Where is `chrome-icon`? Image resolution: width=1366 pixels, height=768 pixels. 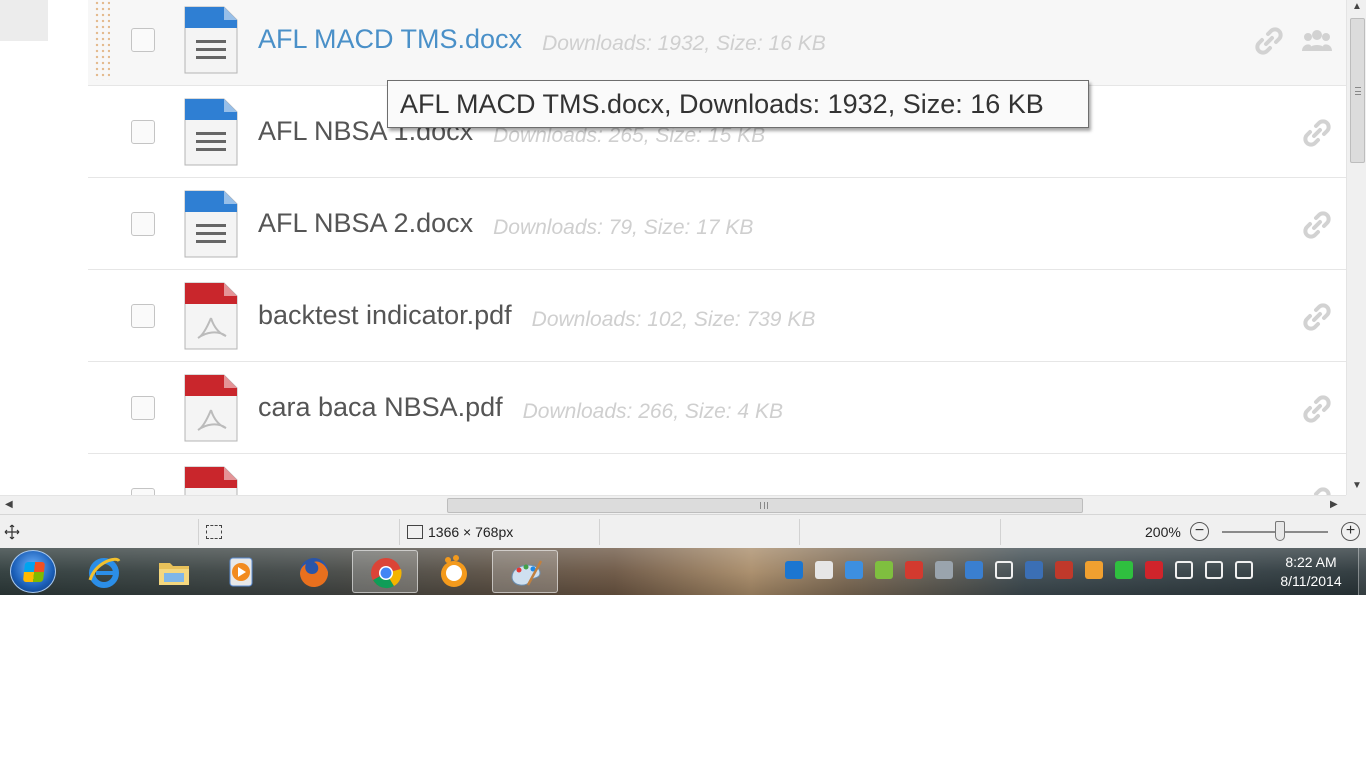 chrome-icon is located at coordinates (386, 573).